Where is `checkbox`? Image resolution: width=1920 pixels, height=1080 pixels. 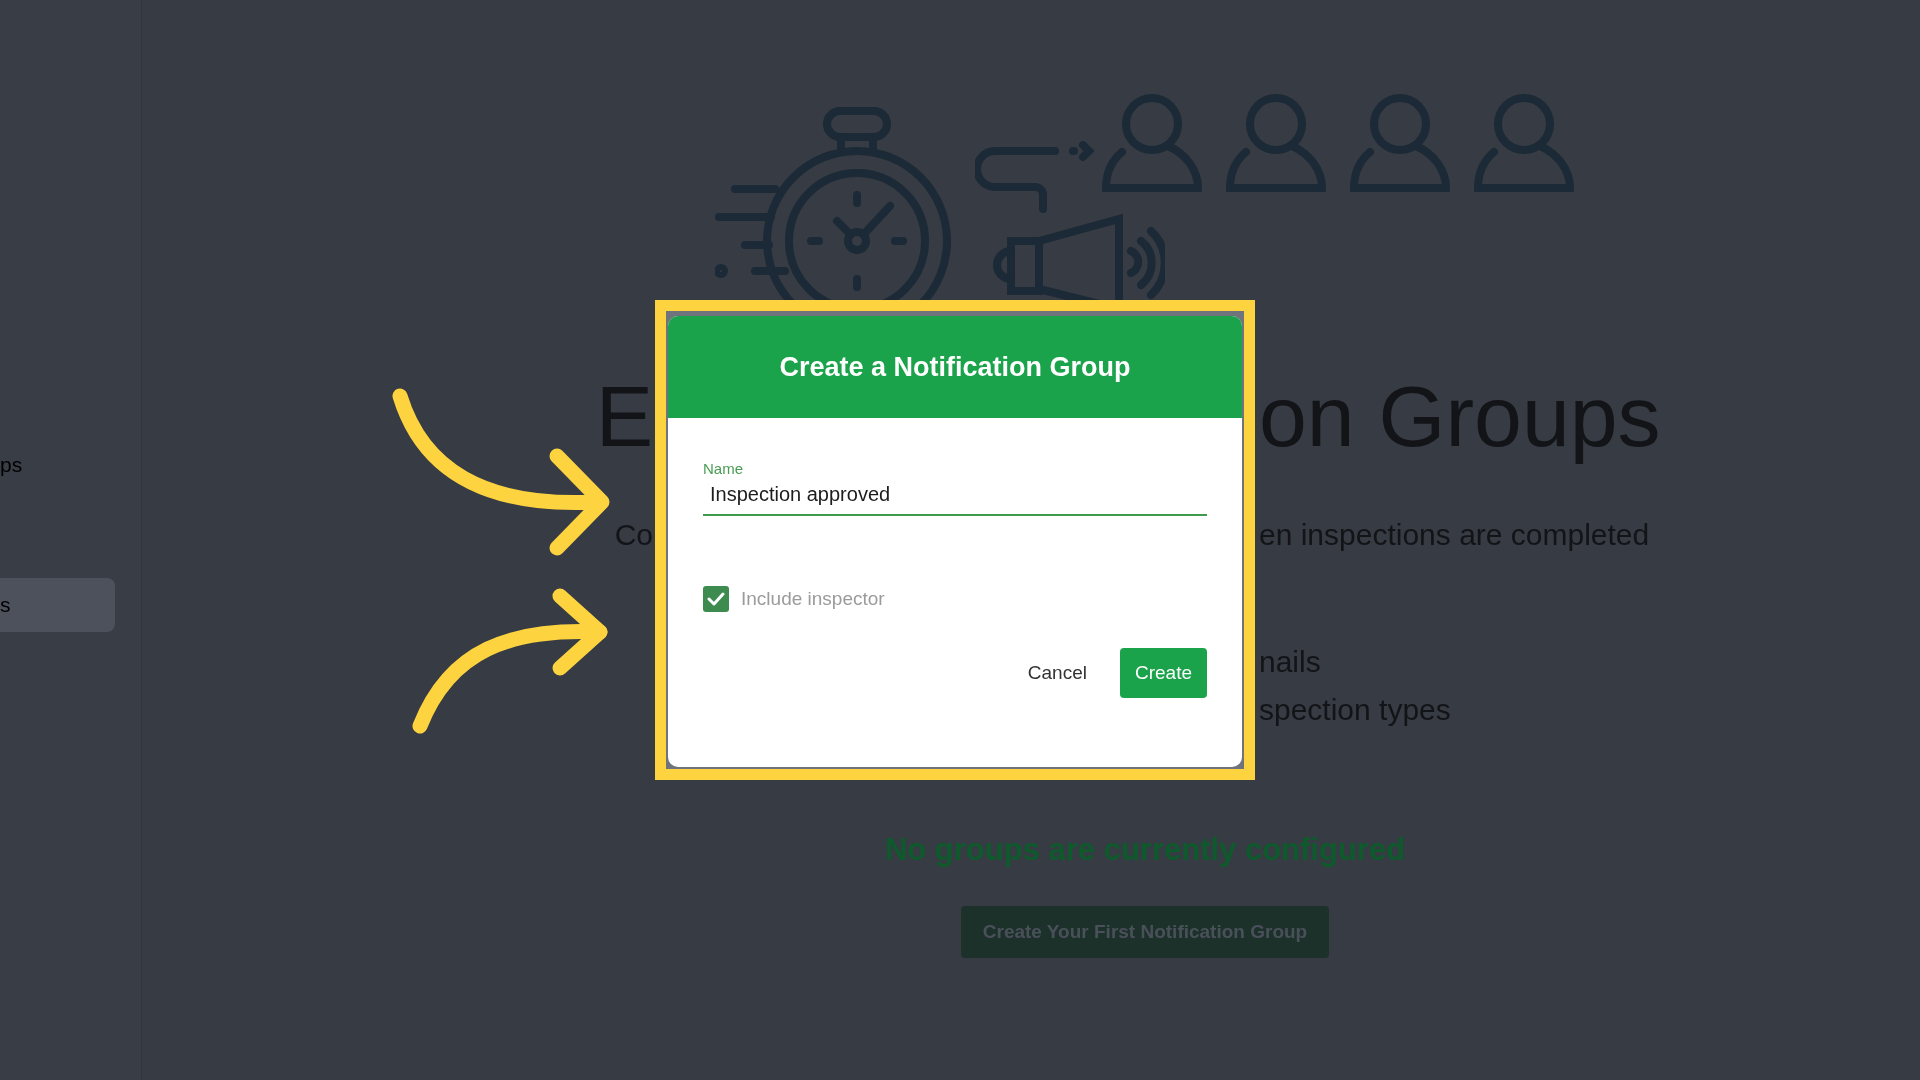
checkbox is located at coordinates (716, 599).